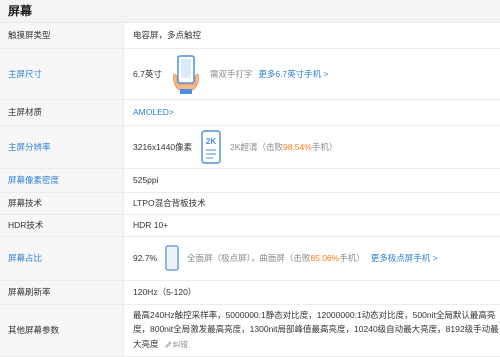  I want to click on resolution-note: 2K超清（击败98.54%手机）, so click(283, 147).